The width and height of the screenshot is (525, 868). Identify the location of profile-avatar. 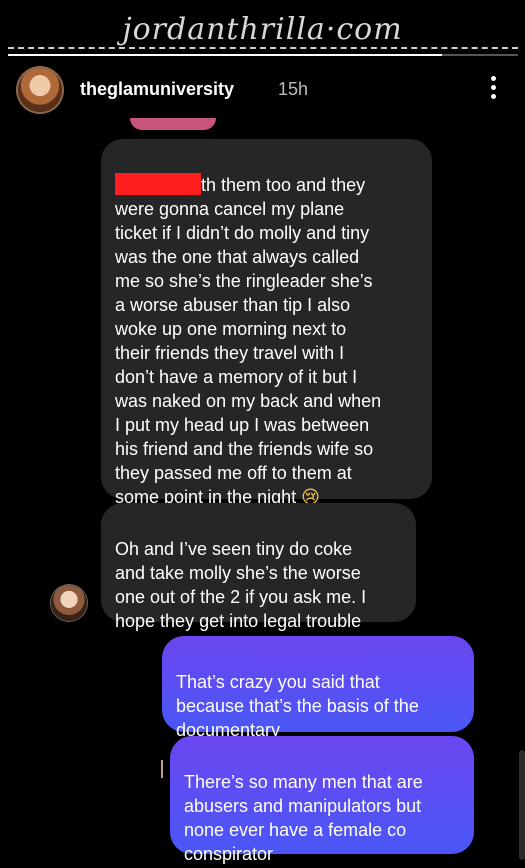
(40, 90).